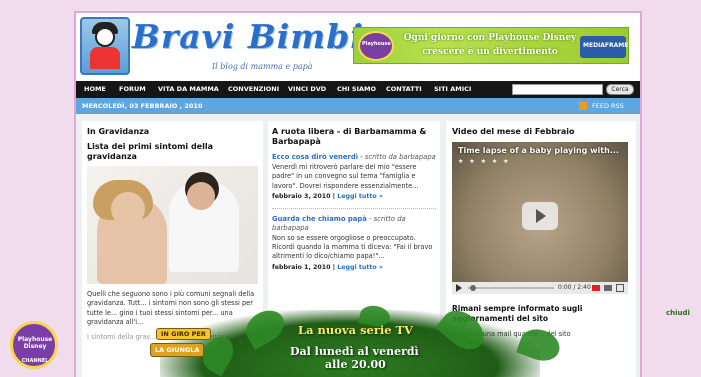 The width and height of the screenshot is (701, 377). What do you see at coordinates (105, 46) in the screenshot?
I see `logo-mascot-icon` at bounding box center [105, 46].